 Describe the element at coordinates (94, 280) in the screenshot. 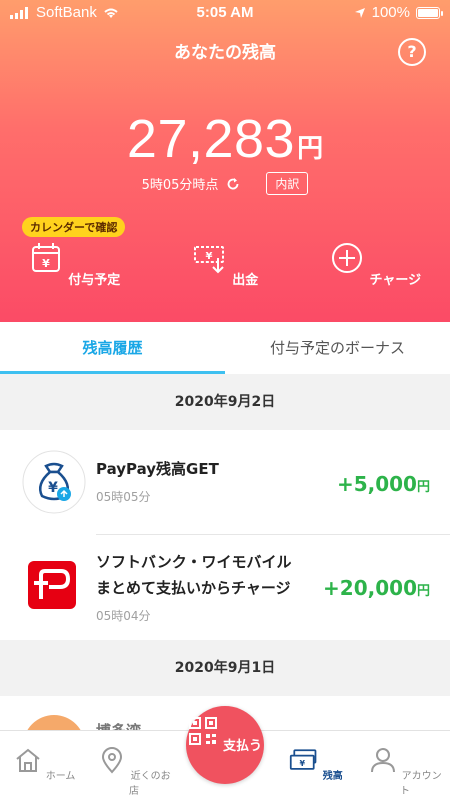

I see `scheduled-grant-label: 付与予定` at that location.